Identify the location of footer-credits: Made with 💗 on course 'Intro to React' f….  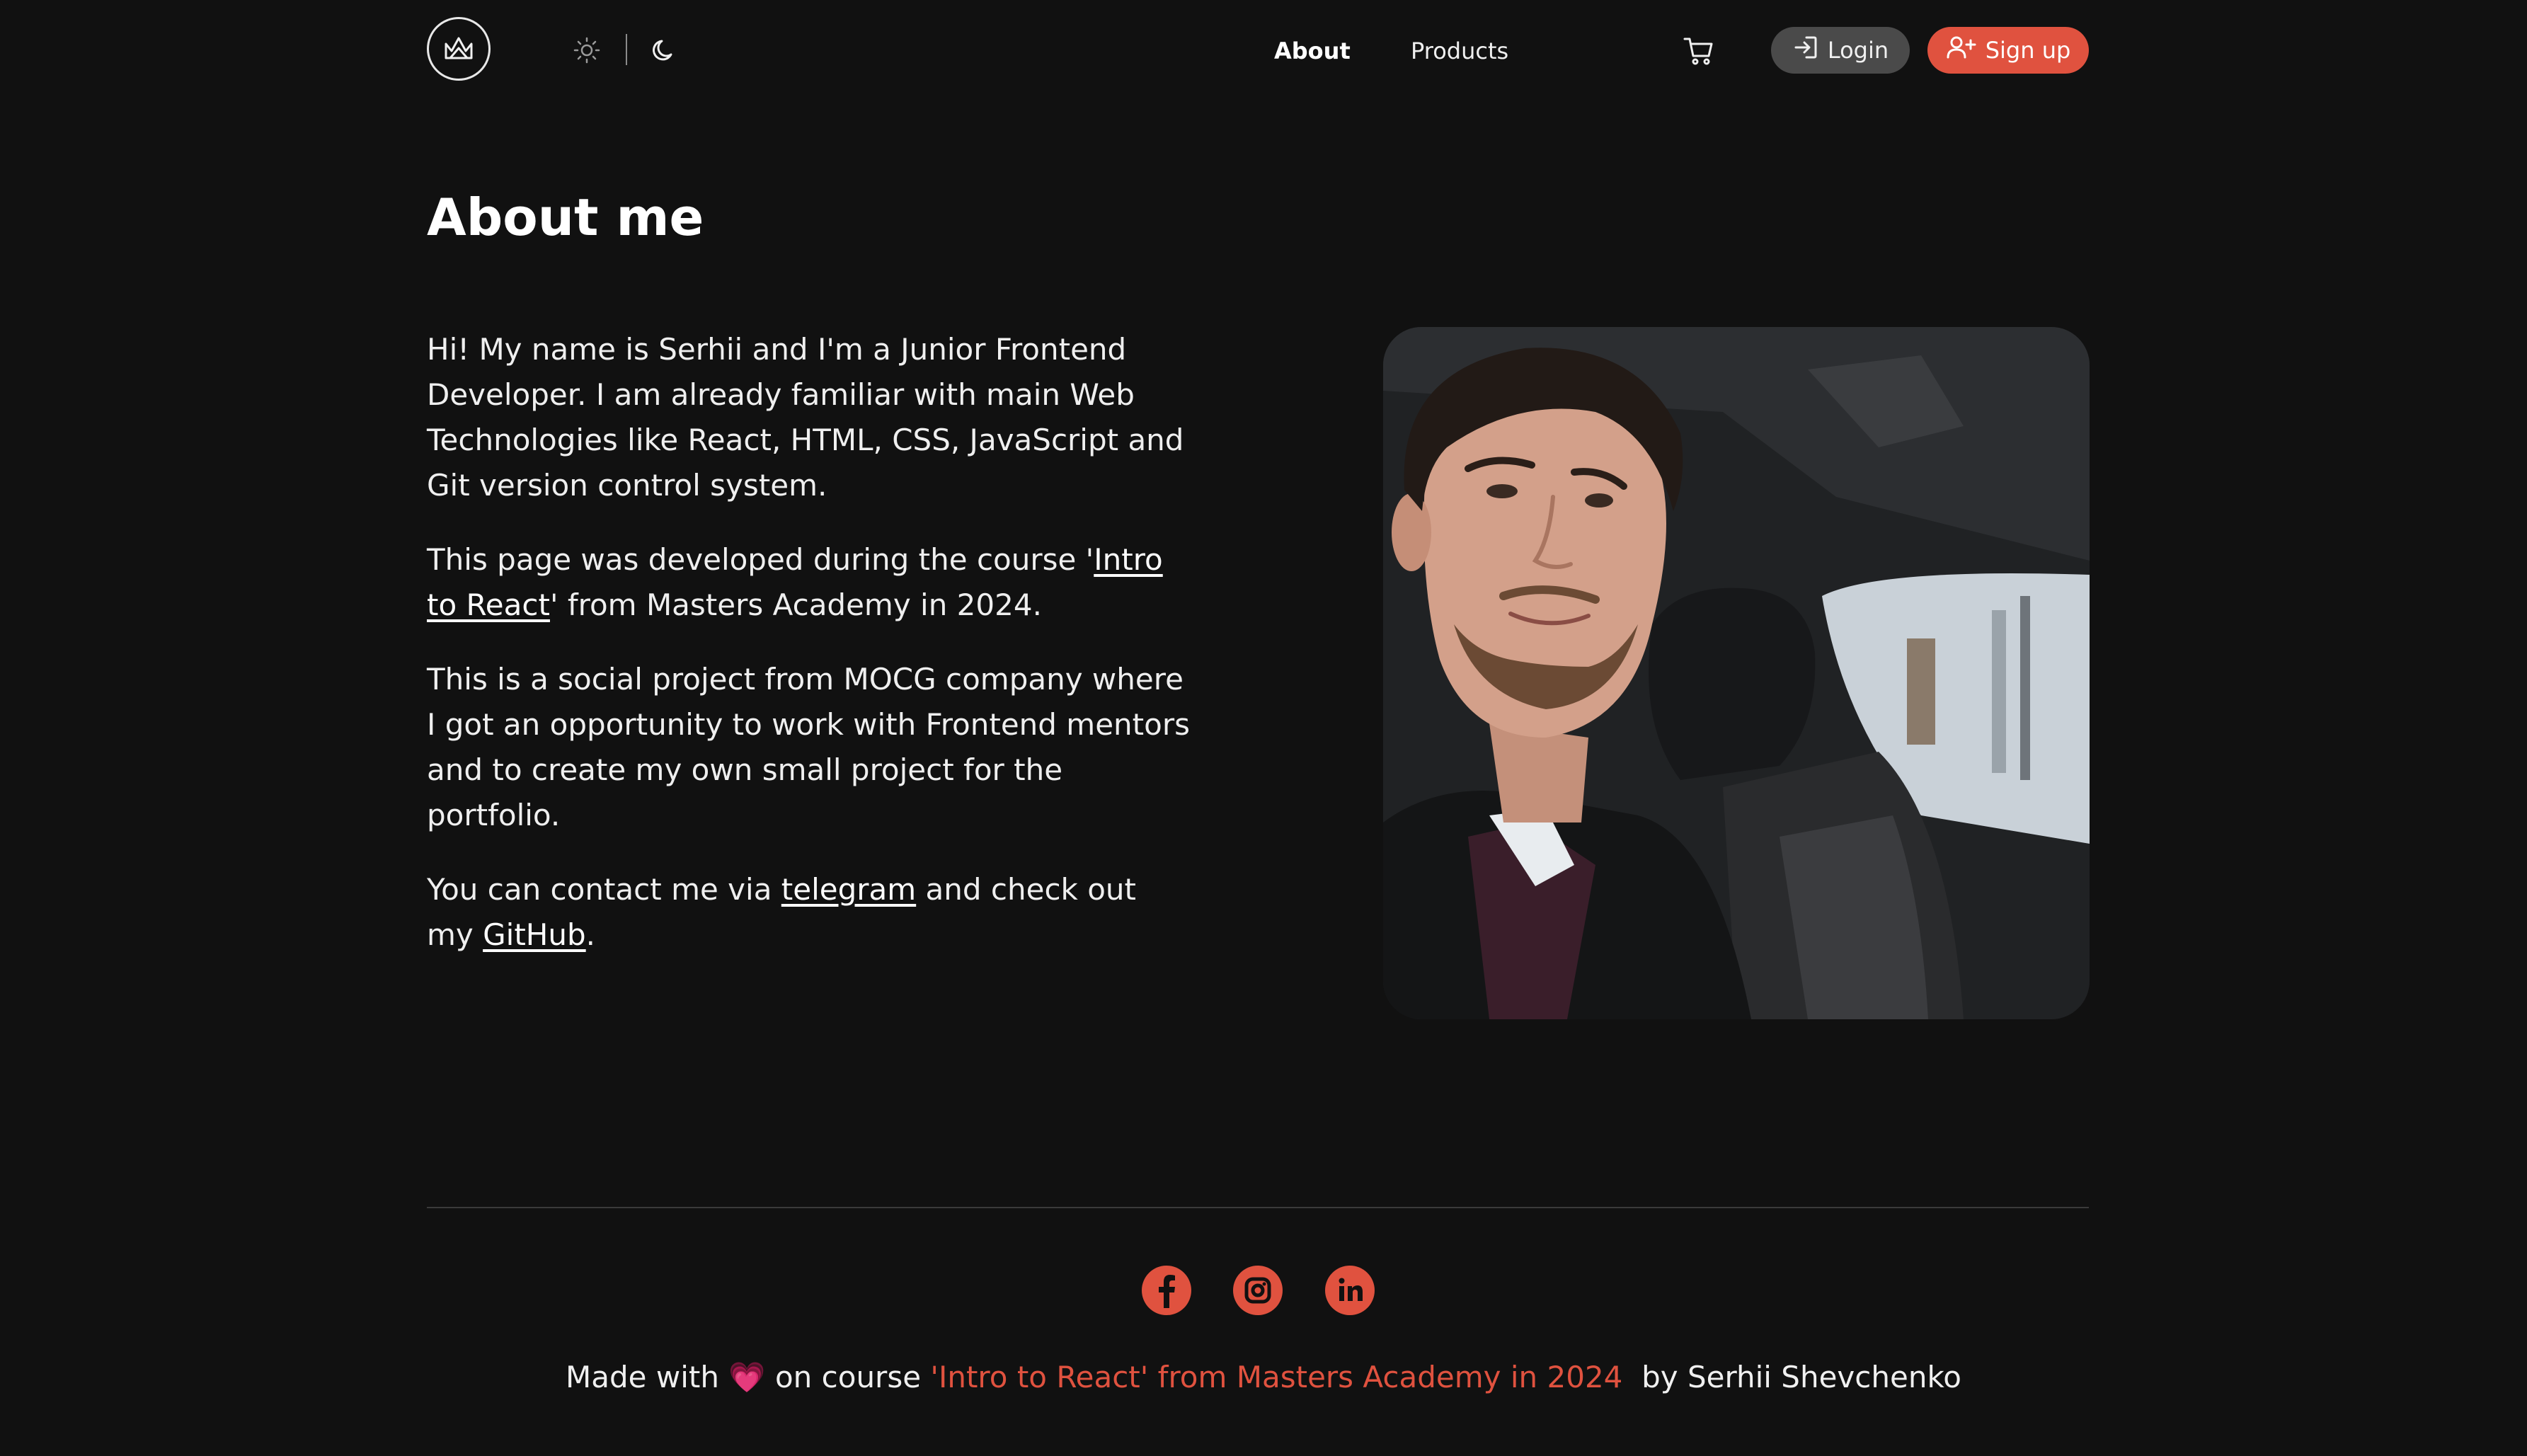
(1263, 1378).